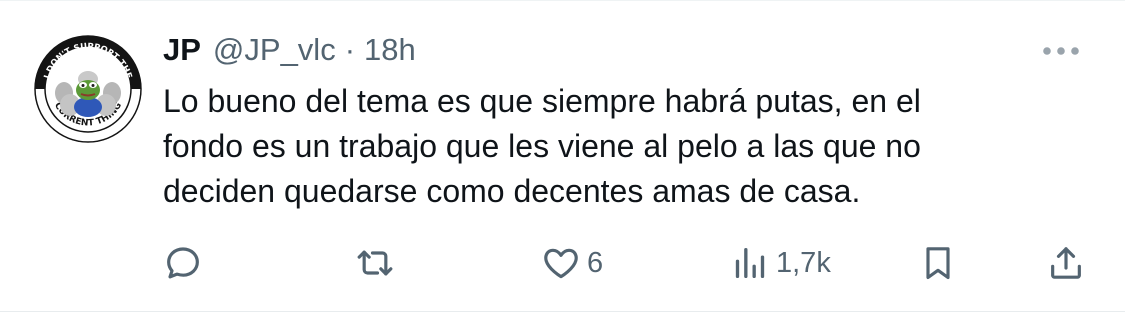 The height and width of the screenshot is (317, 1125). I want to click on share-icon, so click(1066, 263).